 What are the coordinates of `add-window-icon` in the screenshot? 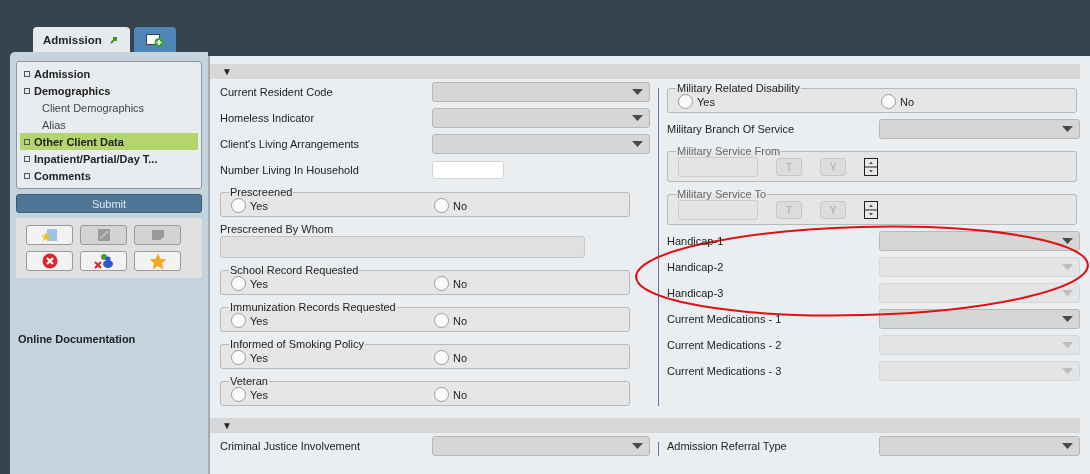 It's located at (154, 39).